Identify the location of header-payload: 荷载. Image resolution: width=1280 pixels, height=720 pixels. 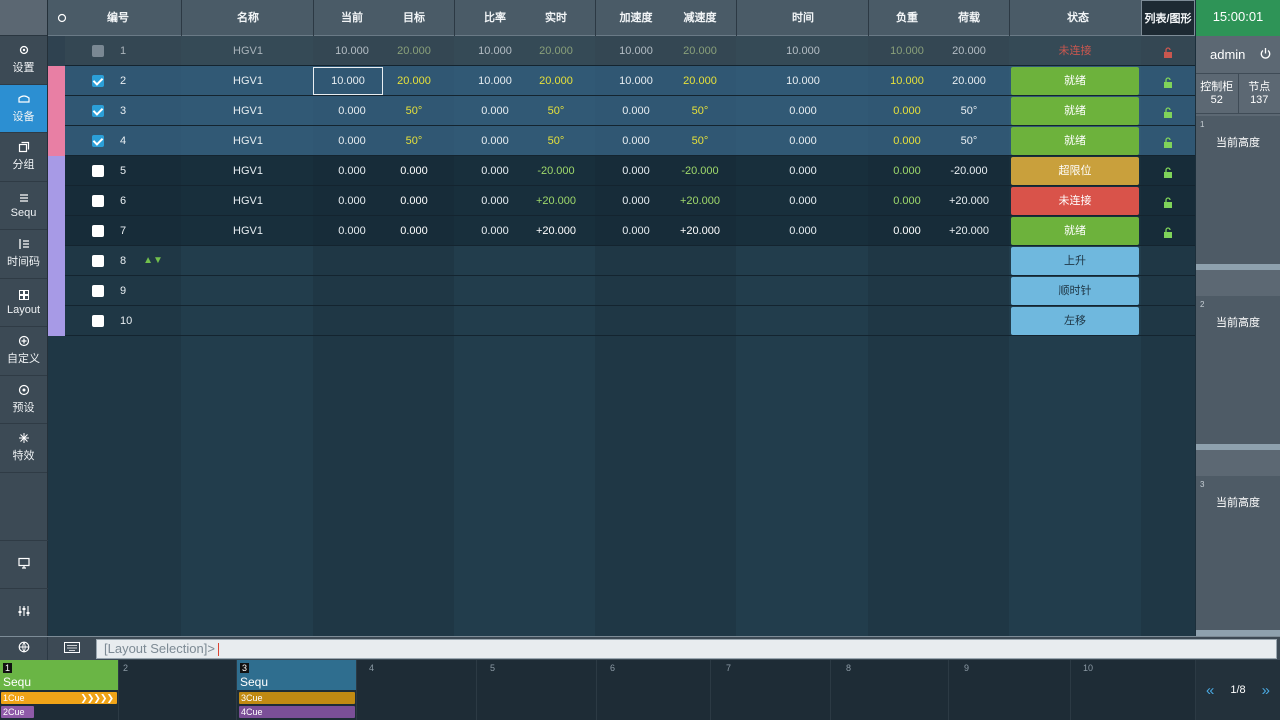
(969, 18).